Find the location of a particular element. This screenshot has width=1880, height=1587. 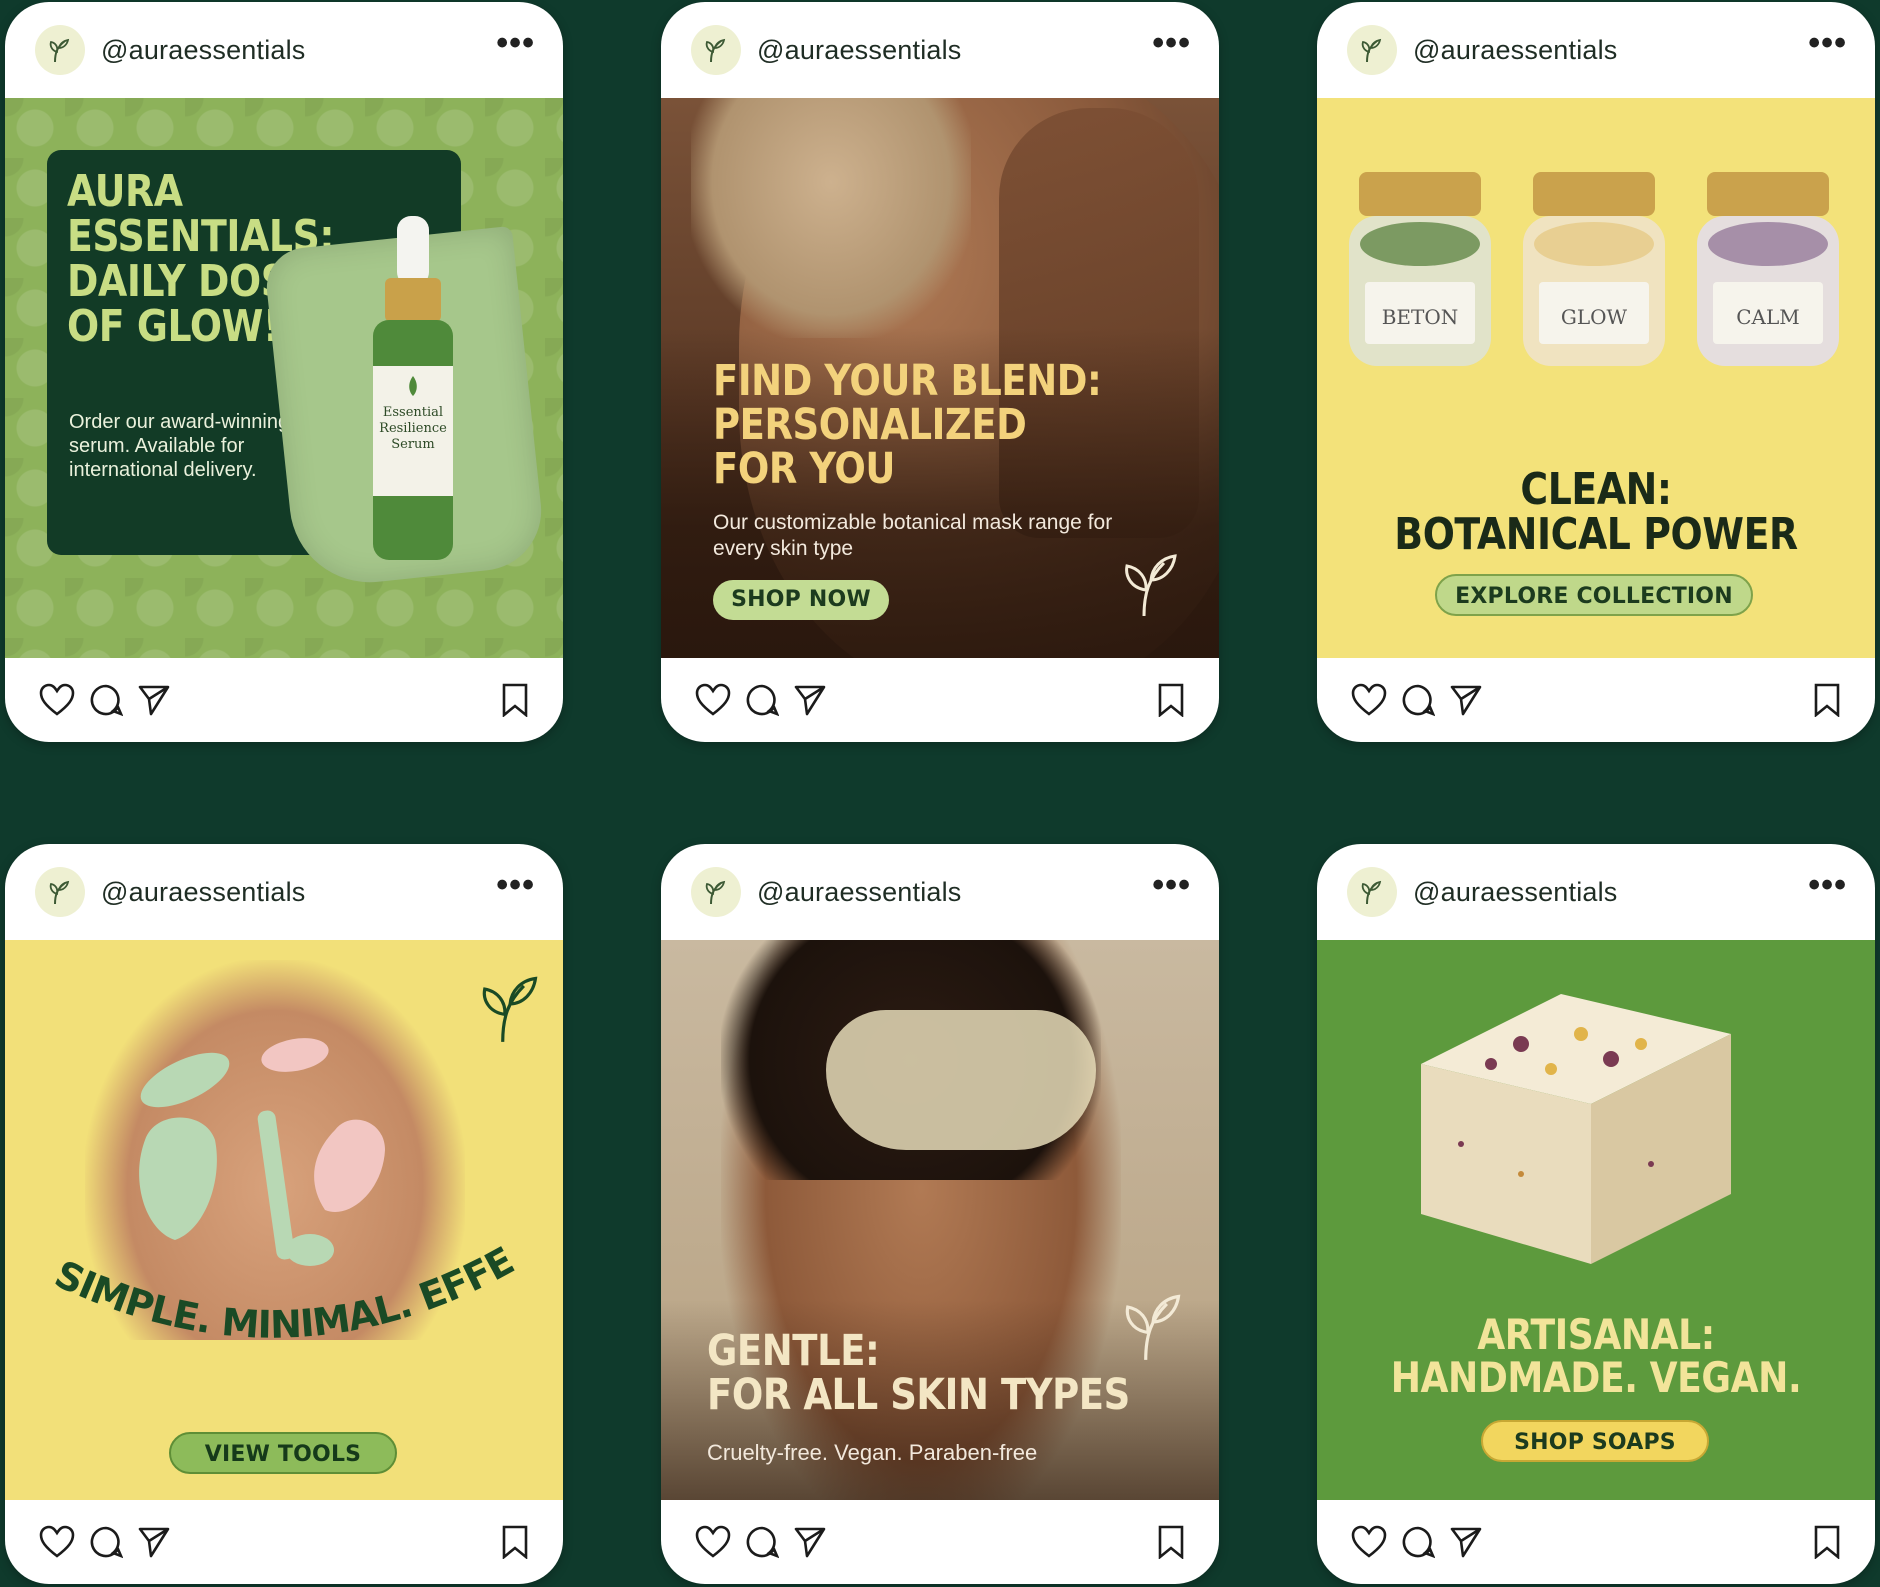

post-headline: AURA: SIMPLE. MINIMAL. EFFECTIVE. is located at coordinates (263, 1143).